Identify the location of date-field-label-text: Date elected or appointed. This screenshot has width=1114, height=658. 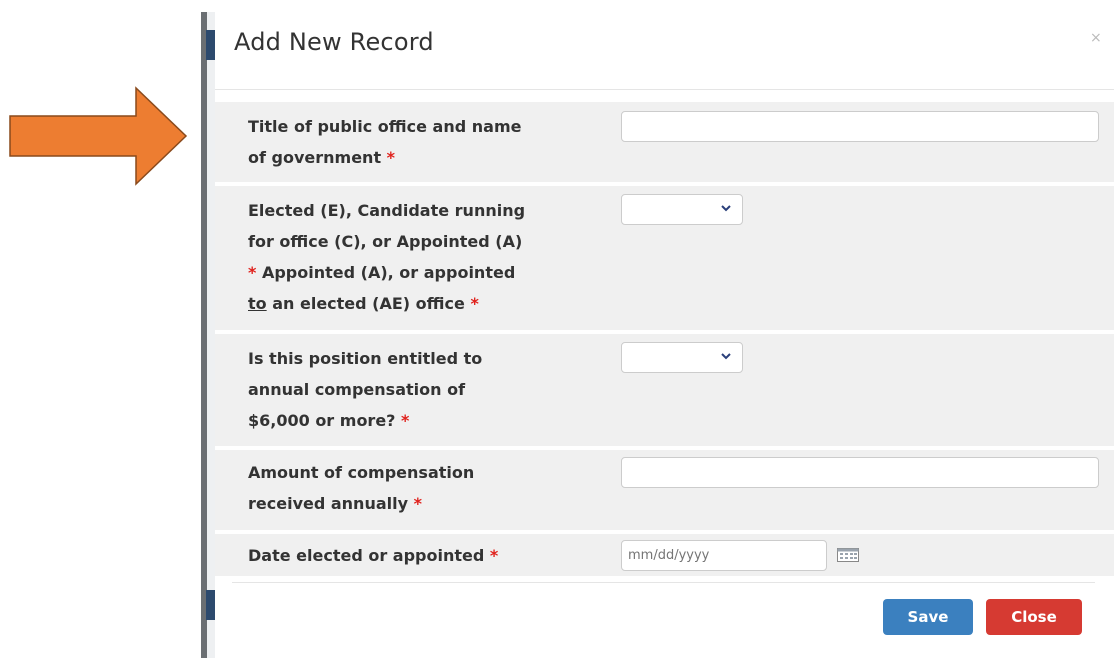
(366, 555).